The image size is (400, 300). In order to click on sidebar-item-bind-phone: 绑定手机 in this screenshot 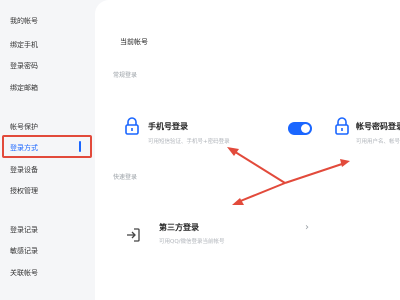, I will do `click(24, 45)`.